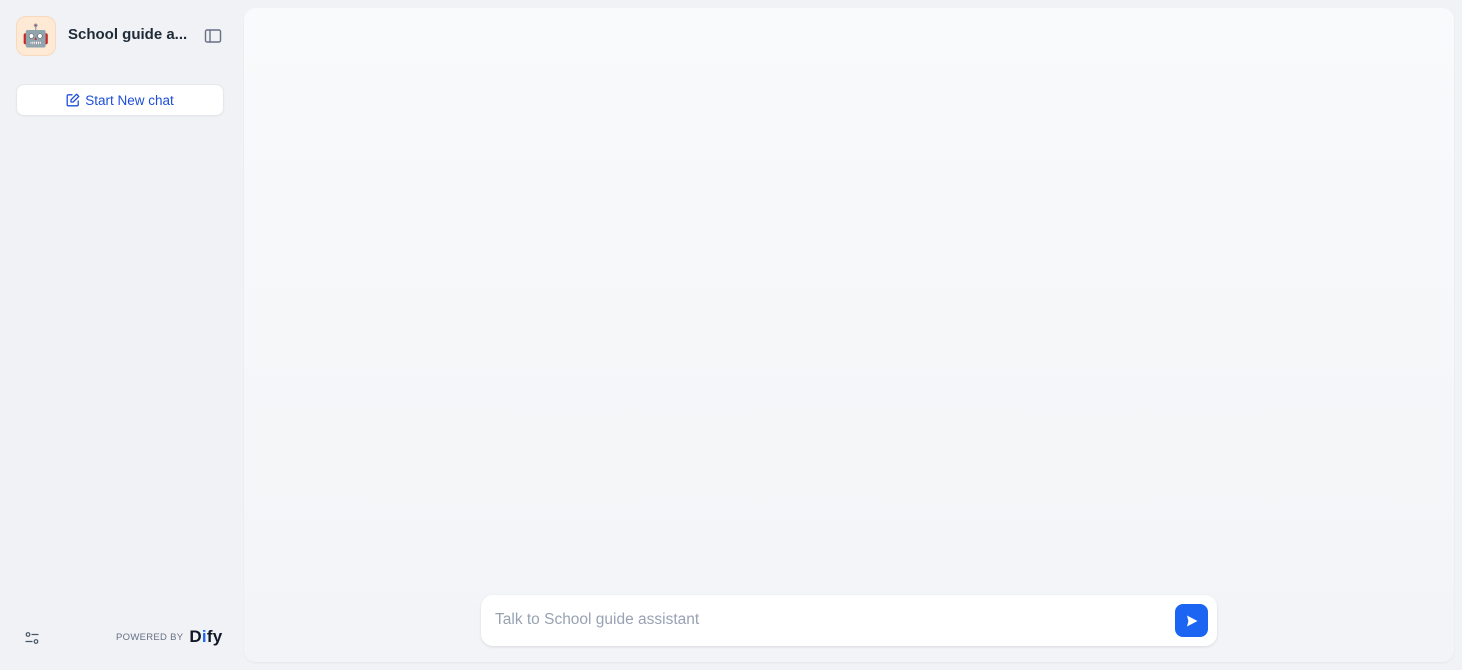 The image size is (1462, 670). I want to click on send-button, so click(1191, 620).